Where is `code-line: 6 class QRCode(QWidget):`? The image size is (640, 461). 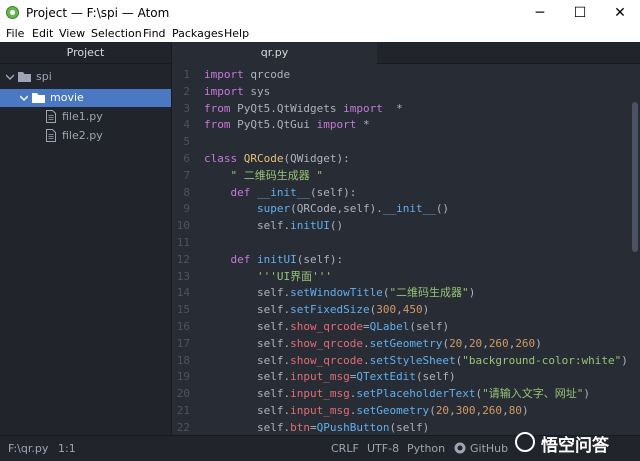
code-line: 6 class QRCode(QWidget): is located at coordinates (406, 158).